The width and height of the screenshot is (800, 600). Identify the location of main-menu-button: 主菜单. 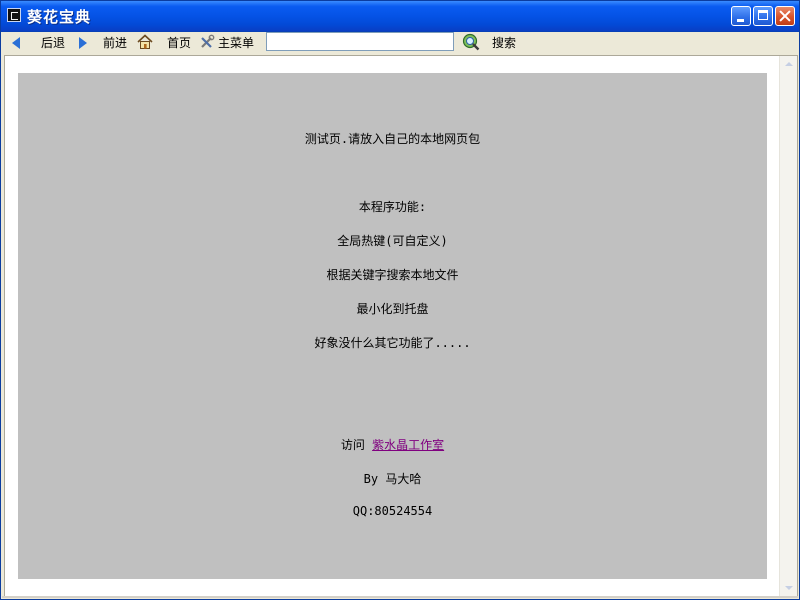
(236, 43).